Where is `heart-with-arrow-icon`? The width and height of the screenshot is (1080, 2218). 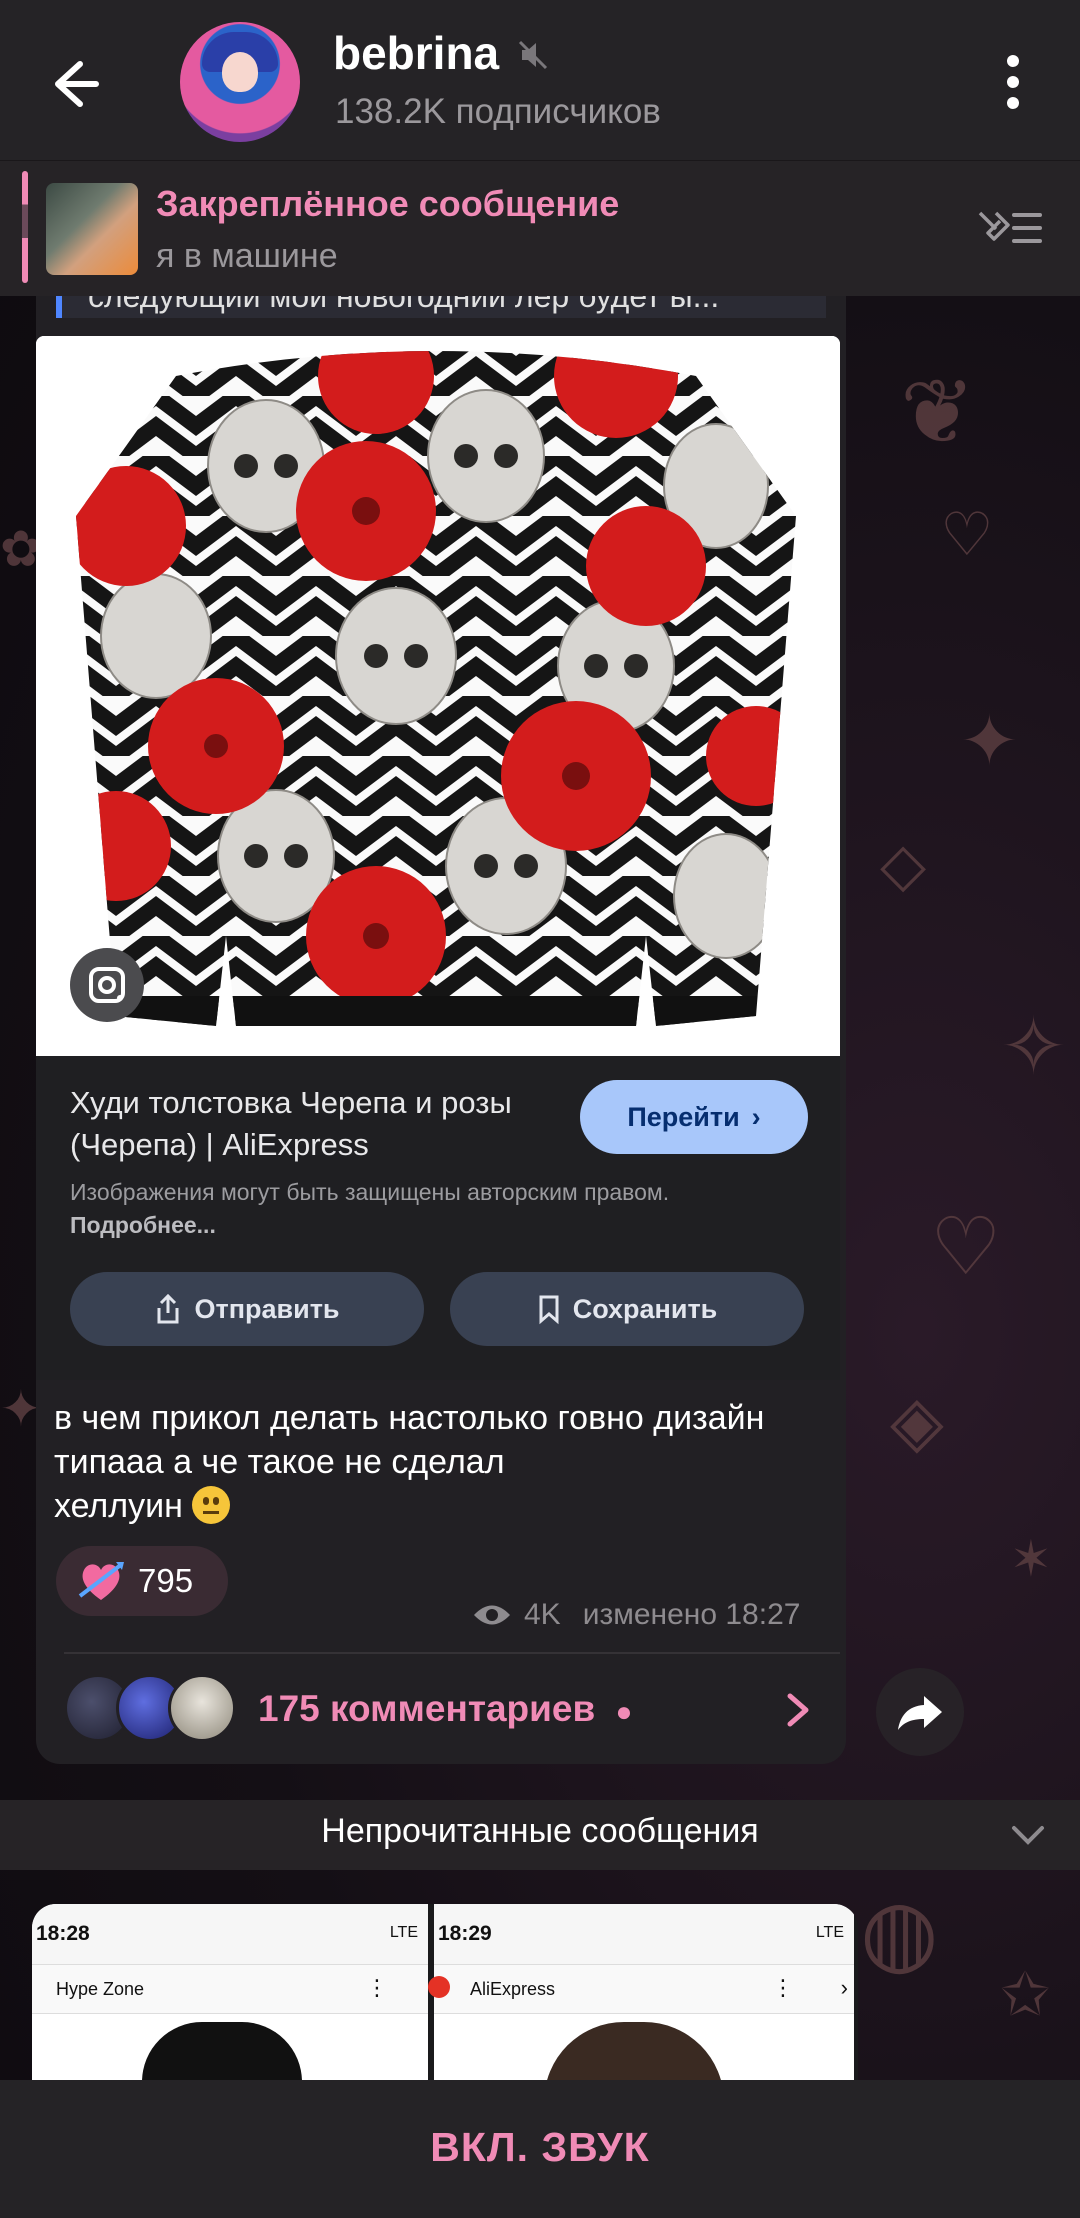
heart-with-arrow-icon is located at coordinates (101, 1581).